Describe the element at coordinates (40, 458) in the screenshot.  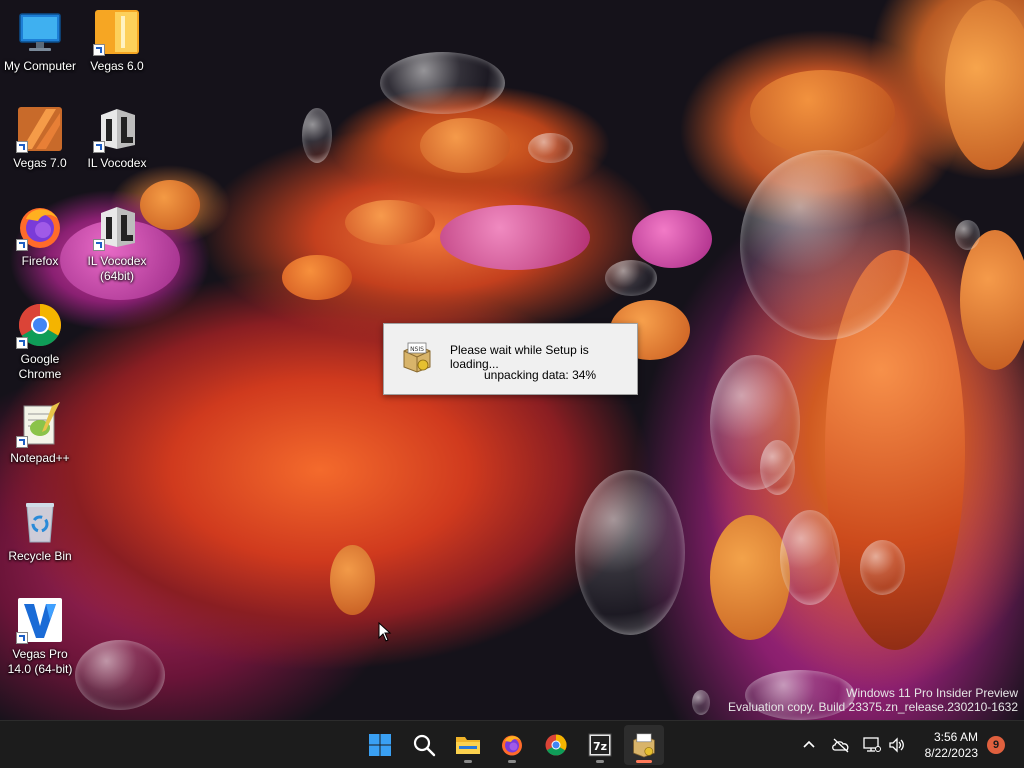
I see `desktop-icon-label: Notepad++` at that location.